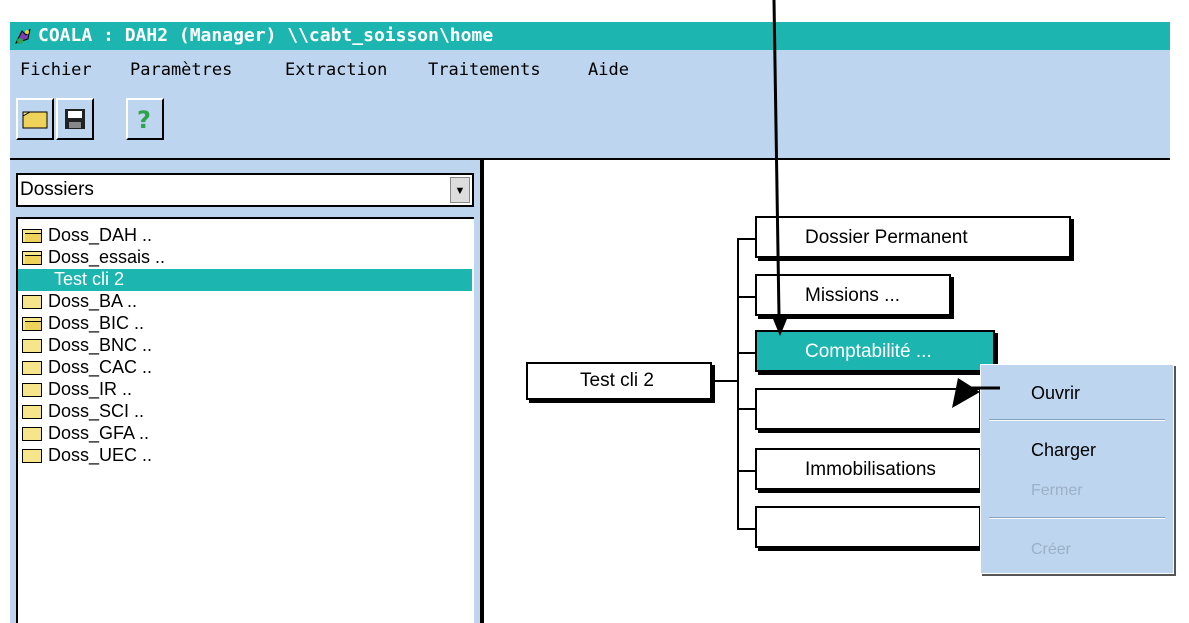 This screenshot has width=1189, height=623. I want to click on tree-item-label: Doss_IR .., so click(90, 389).